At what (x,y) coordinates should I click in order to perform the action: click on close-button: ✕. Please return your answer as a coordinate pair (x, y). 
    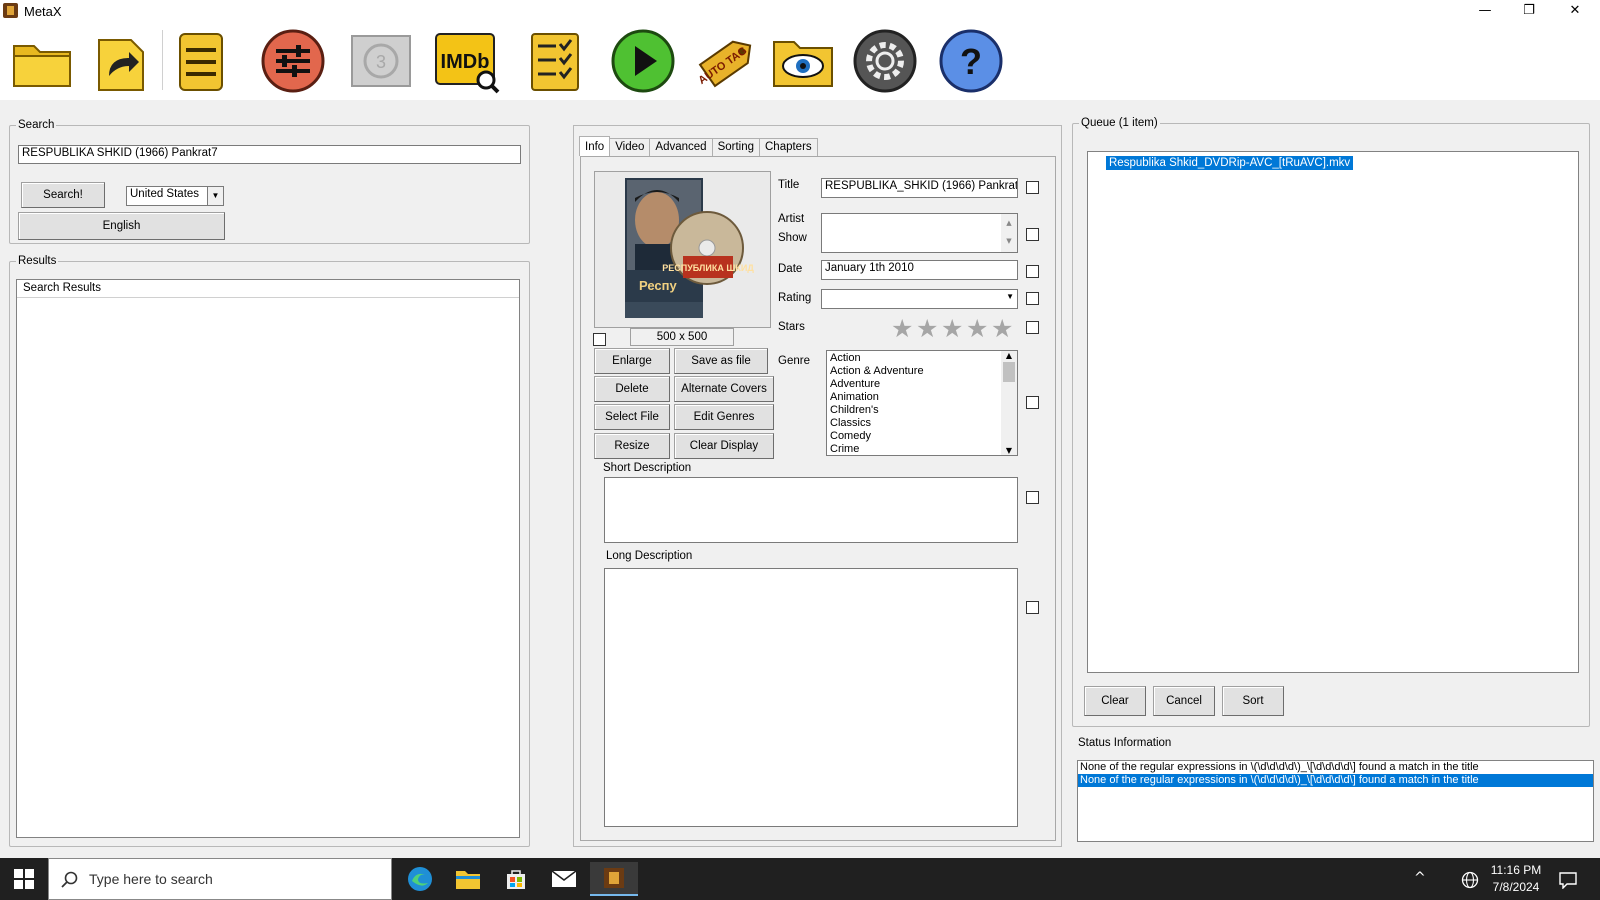
    Looking at the image, I should click on (1575, 11).